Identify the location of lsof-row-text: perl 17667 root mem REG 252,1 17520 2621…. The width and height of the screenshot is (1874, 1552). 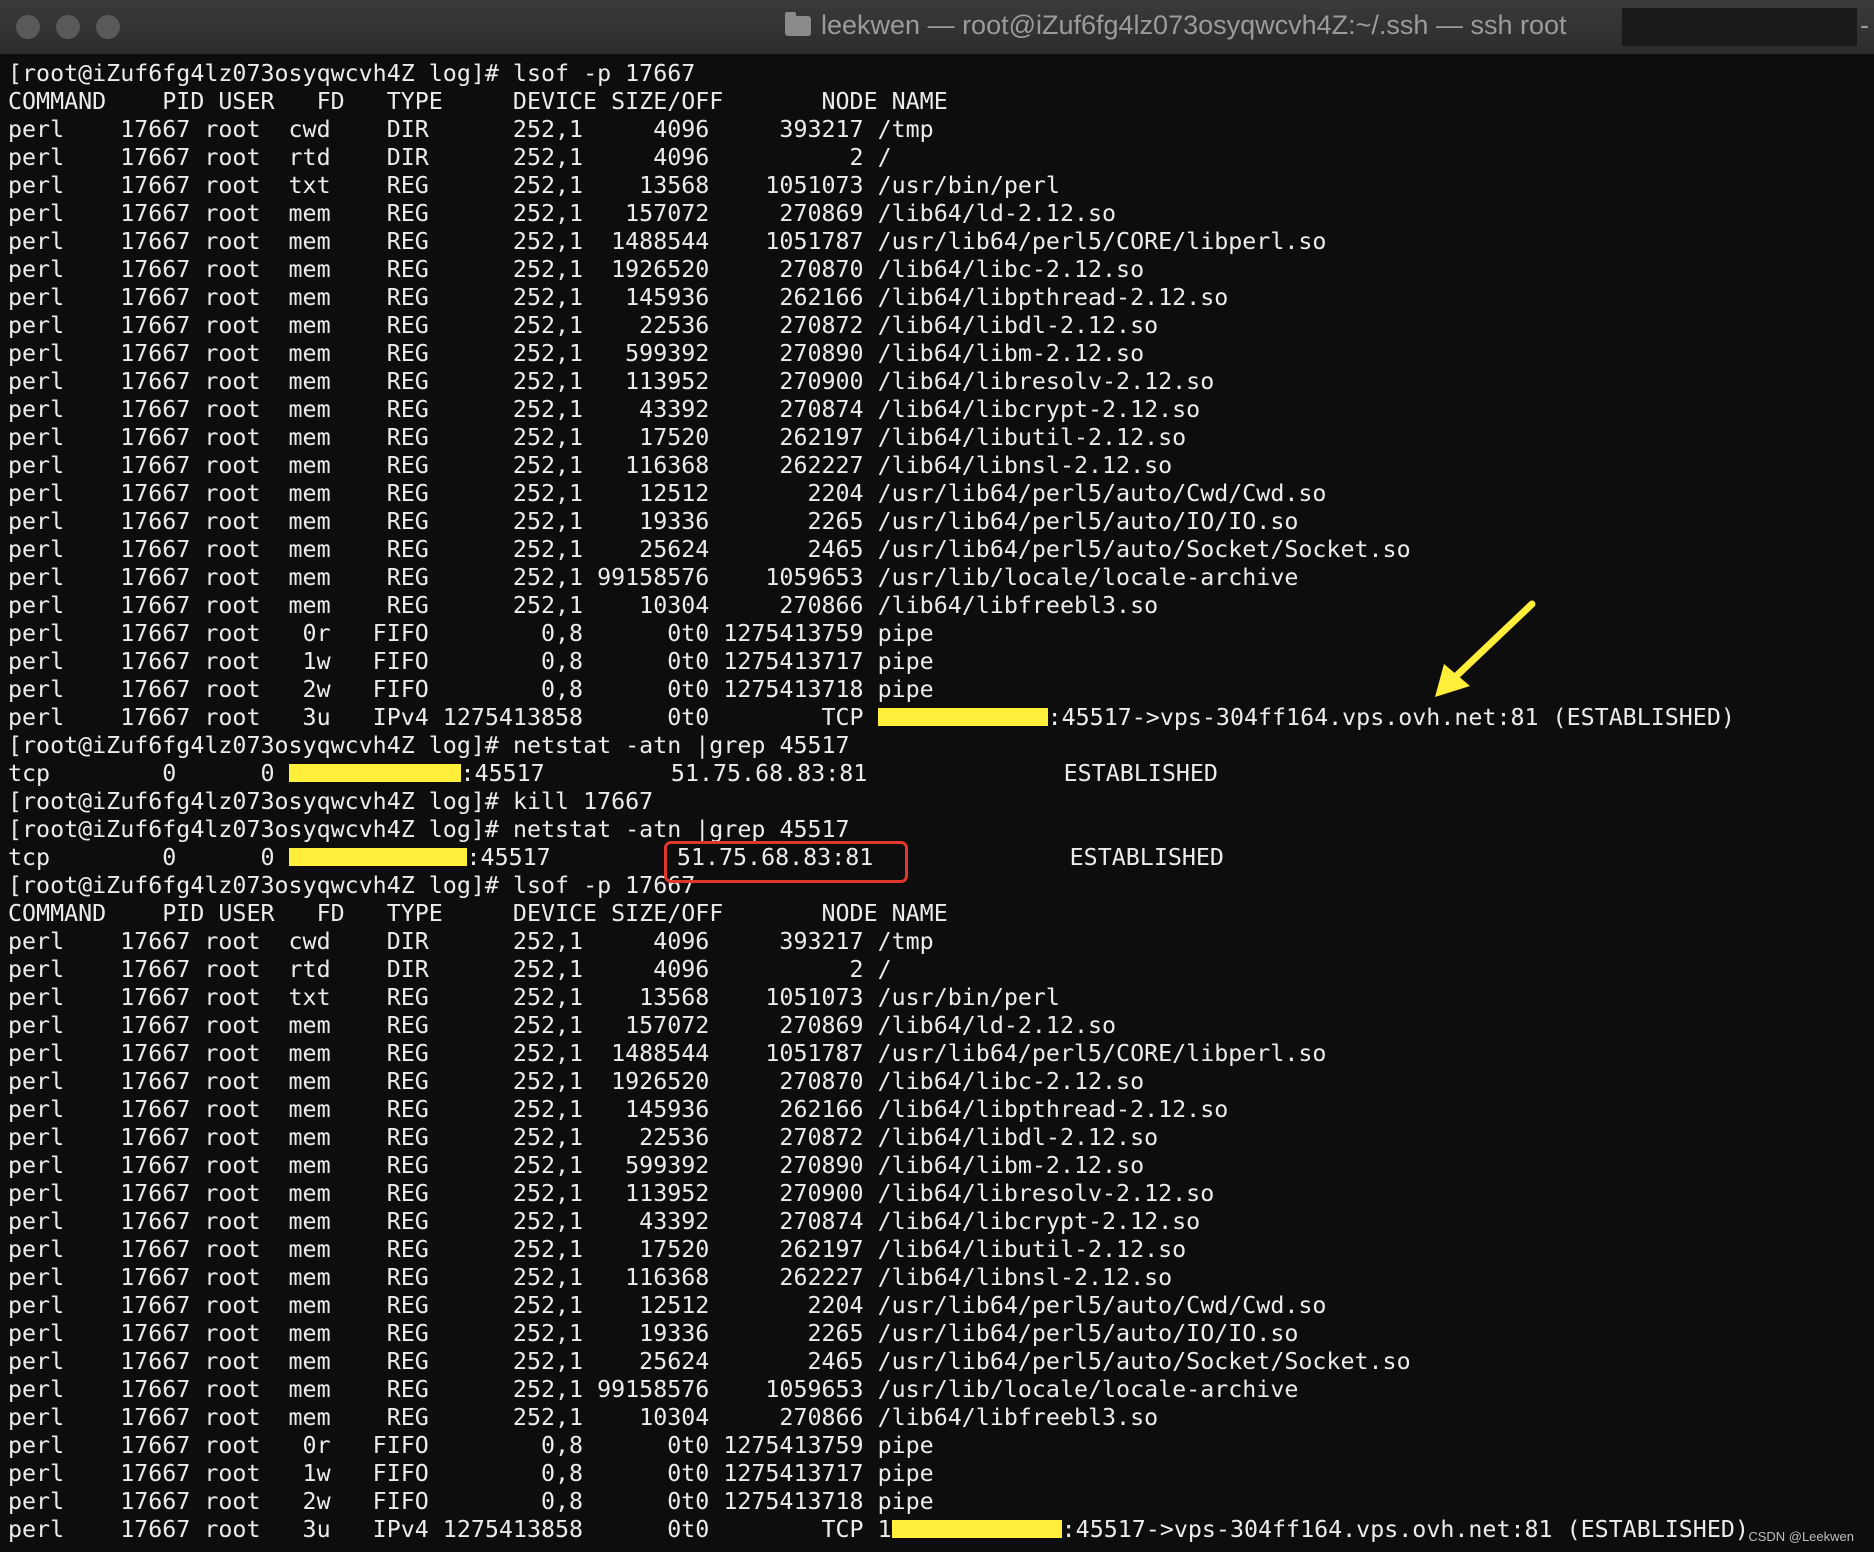
(597, 1249).